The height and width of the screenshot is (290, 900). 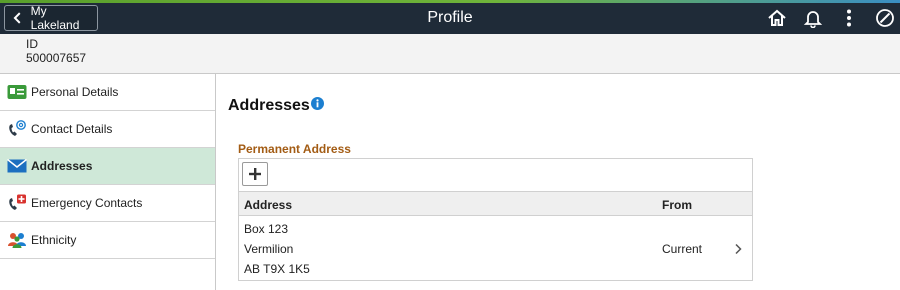 I want to click on emergency-phone-icon, so click(x=17, y=203).